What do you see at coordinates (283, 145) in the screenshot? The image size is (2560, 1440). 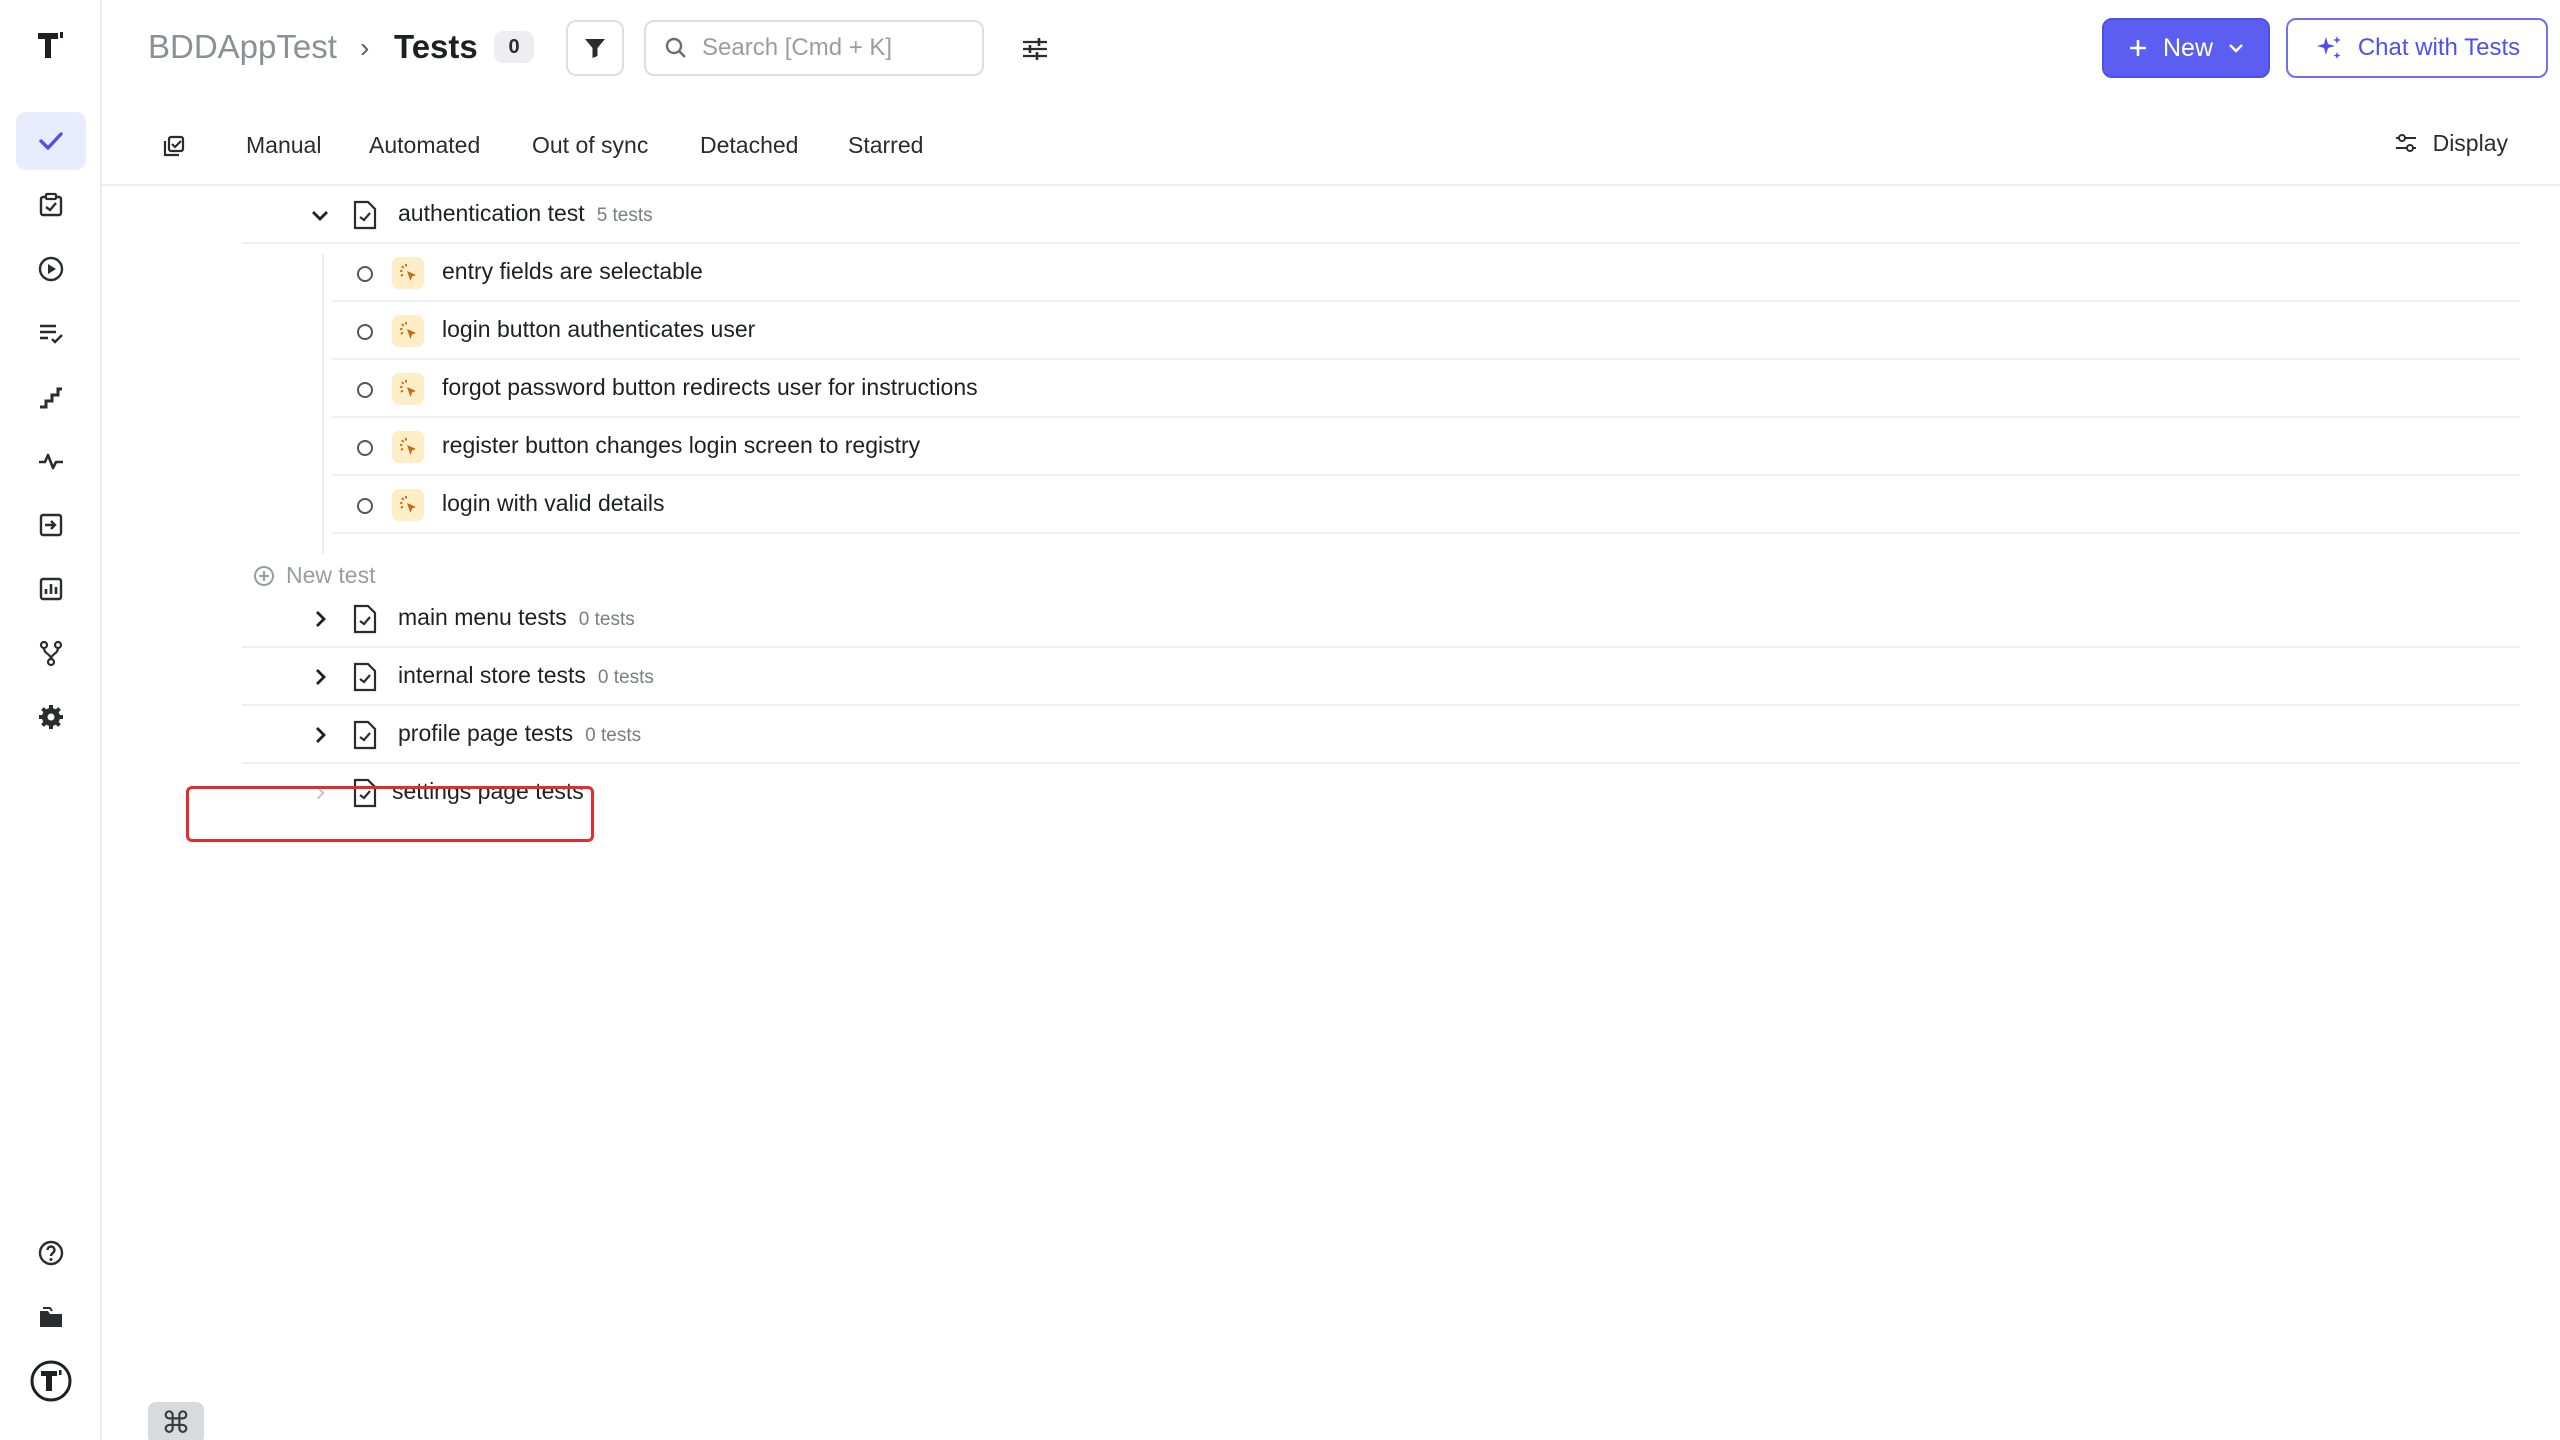 I see `tab-manual: Manual` at bounding box center [283, 145].